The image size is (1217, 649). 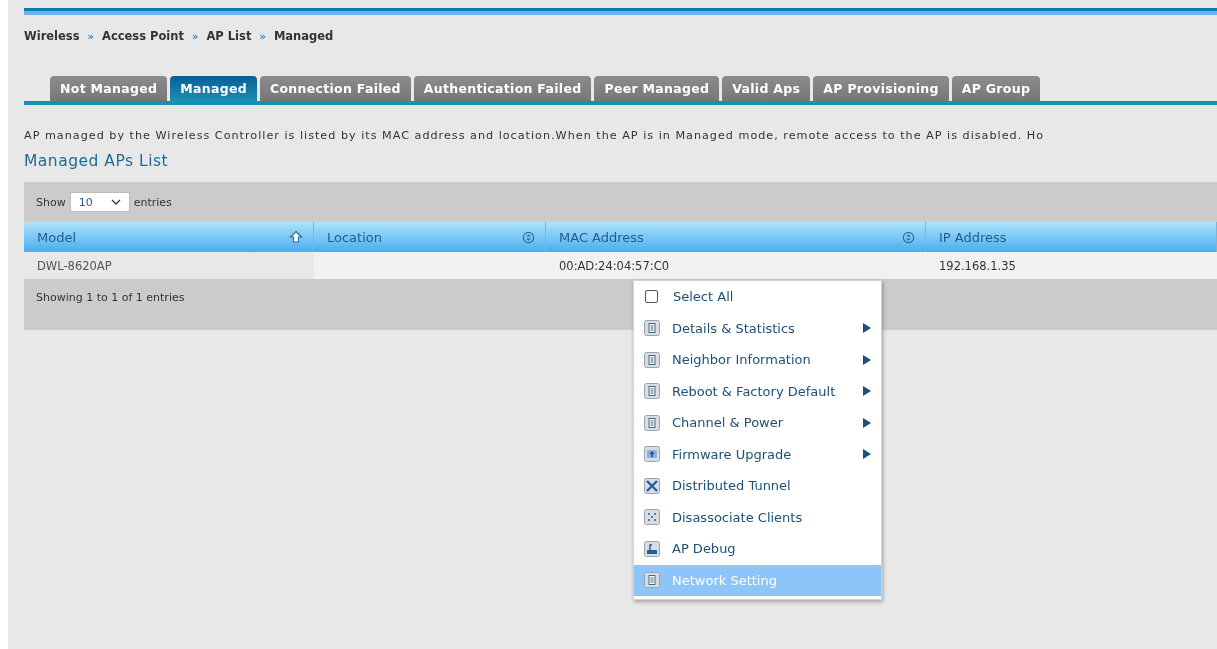 What do you see at coordinates (169, 237) in the screenshot?
I see `column-header: Model` at bounding box center [169, 237].